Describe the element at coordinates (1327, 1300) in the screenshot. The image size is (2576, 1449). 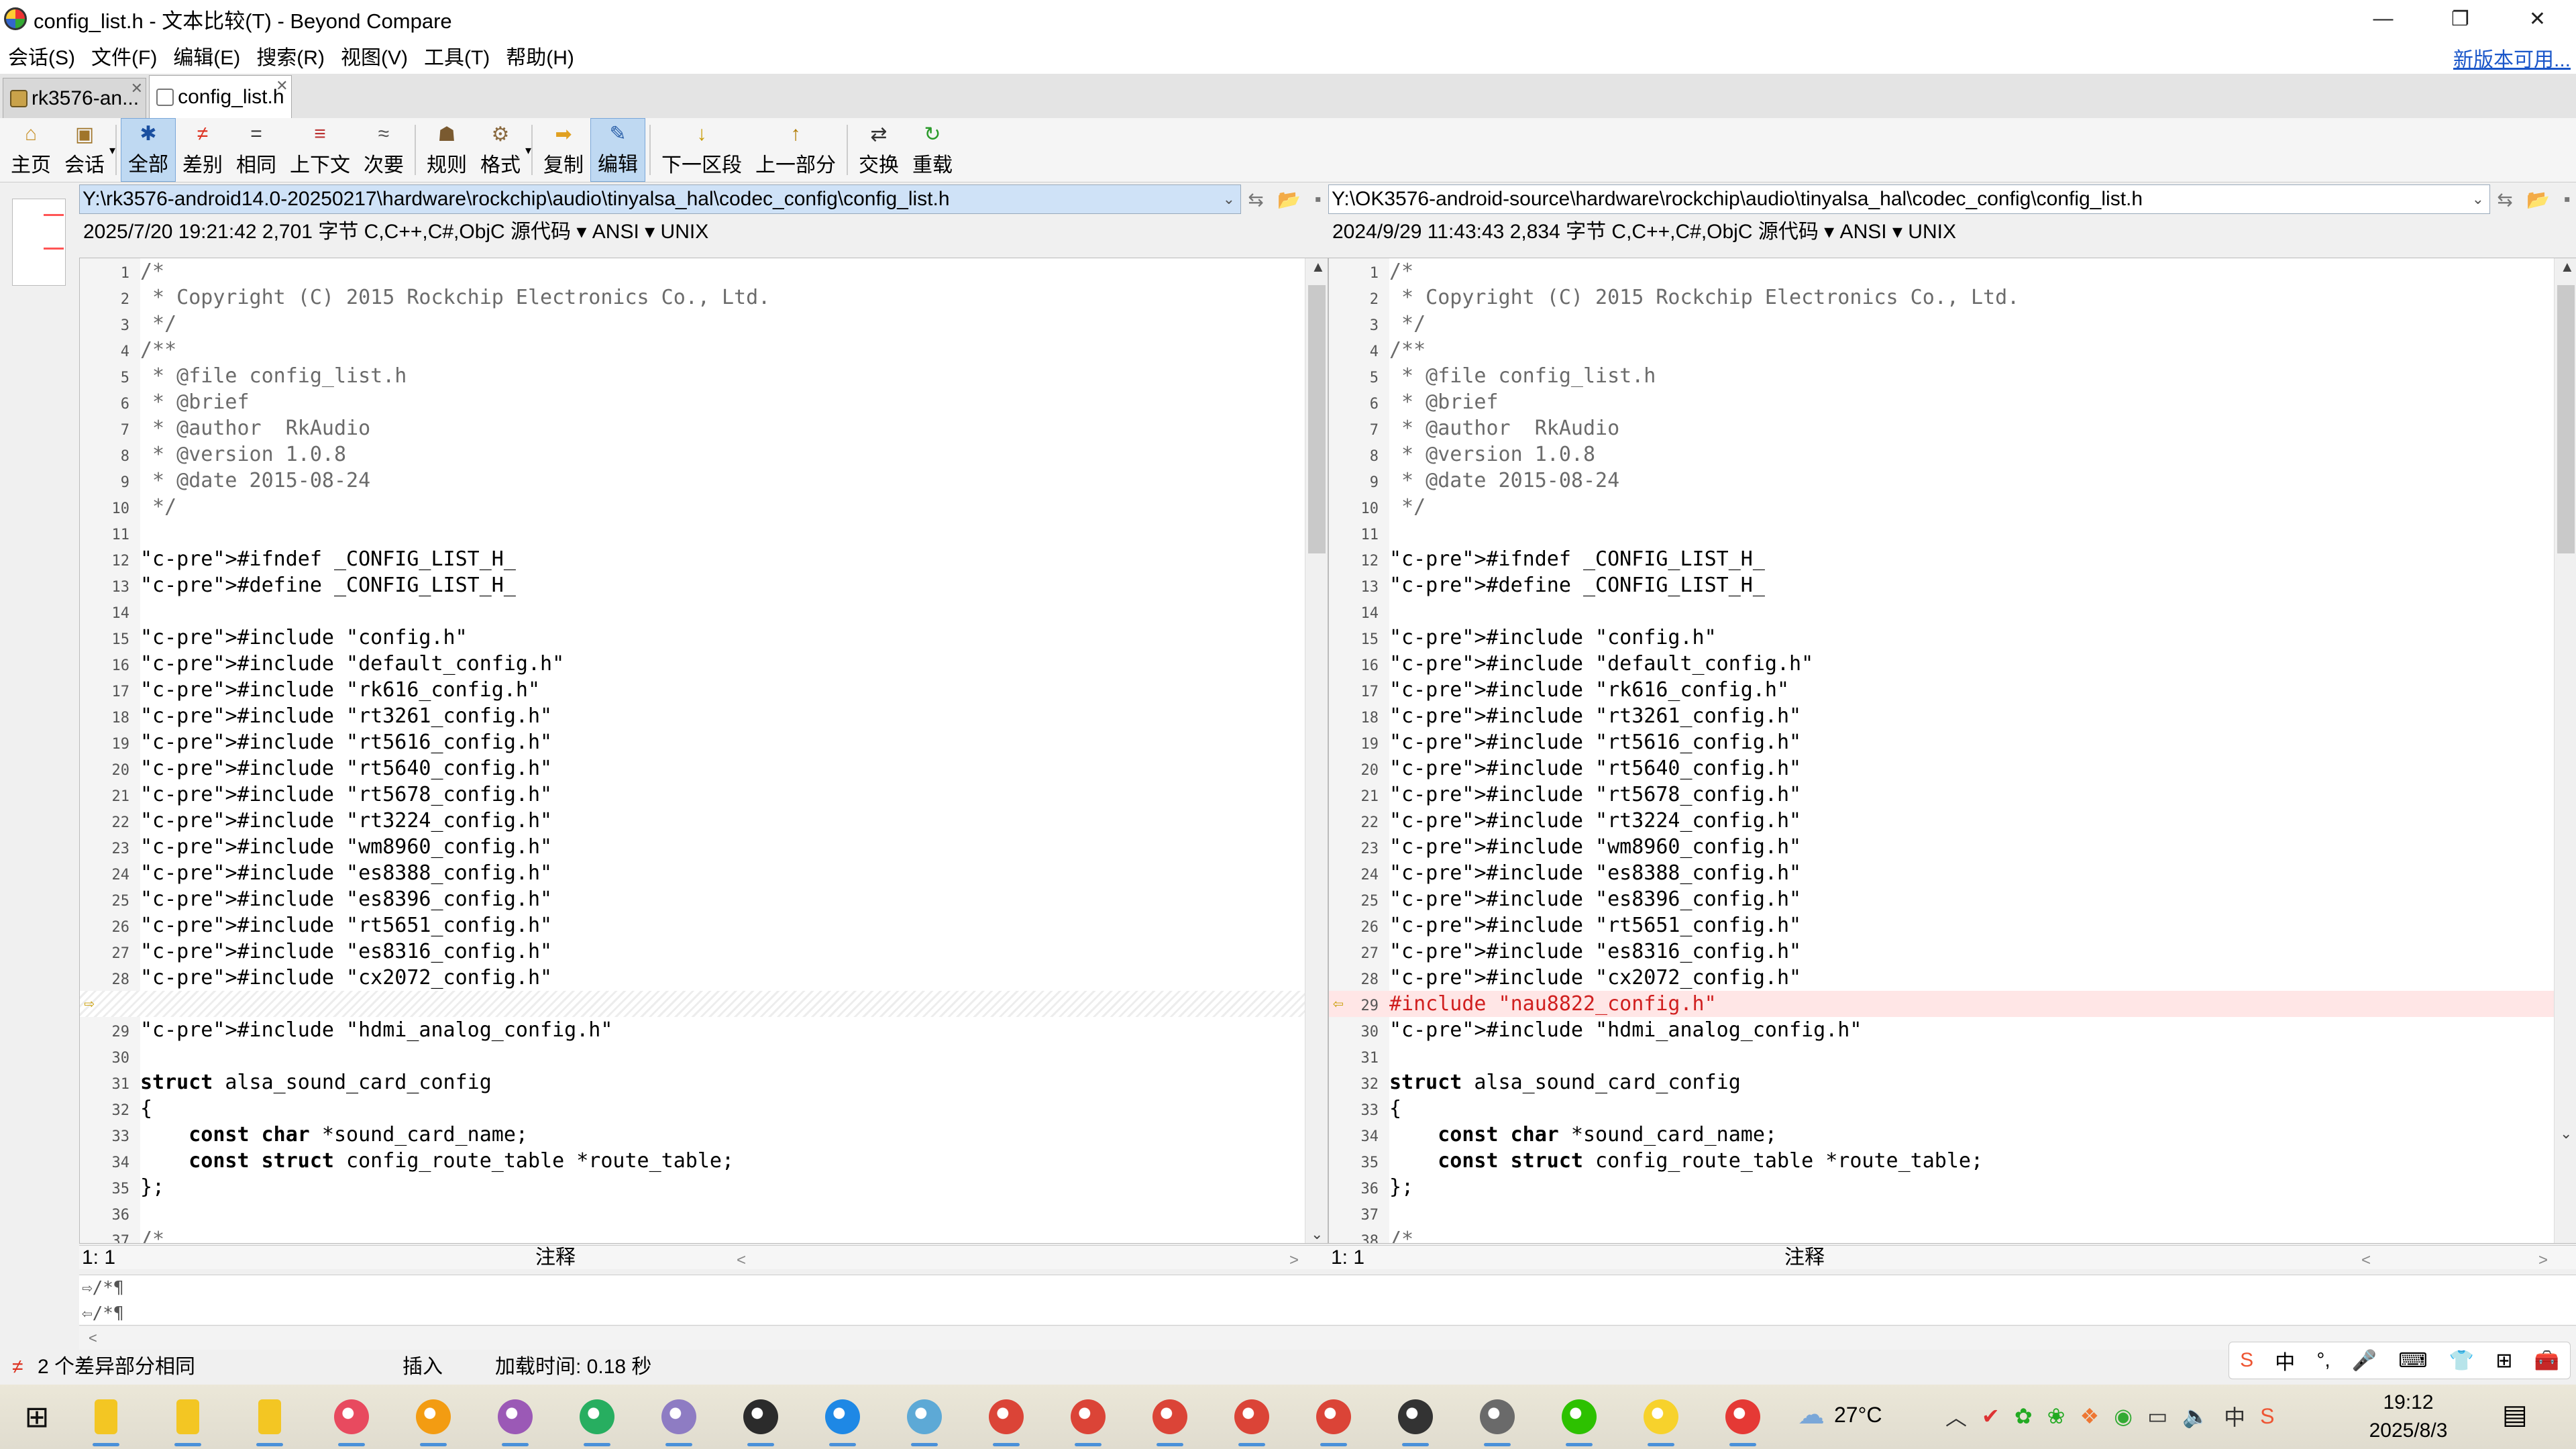
I see `line-detail-pane: ⇨/*¶ ⇦/*¶` at that location.